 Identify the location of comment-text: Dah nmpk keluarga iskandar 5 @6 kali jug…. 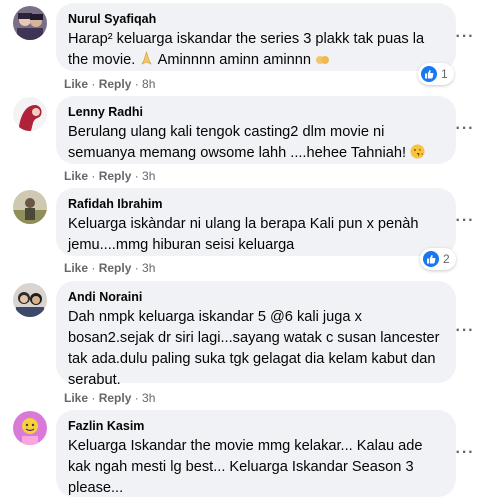
(254, 348).